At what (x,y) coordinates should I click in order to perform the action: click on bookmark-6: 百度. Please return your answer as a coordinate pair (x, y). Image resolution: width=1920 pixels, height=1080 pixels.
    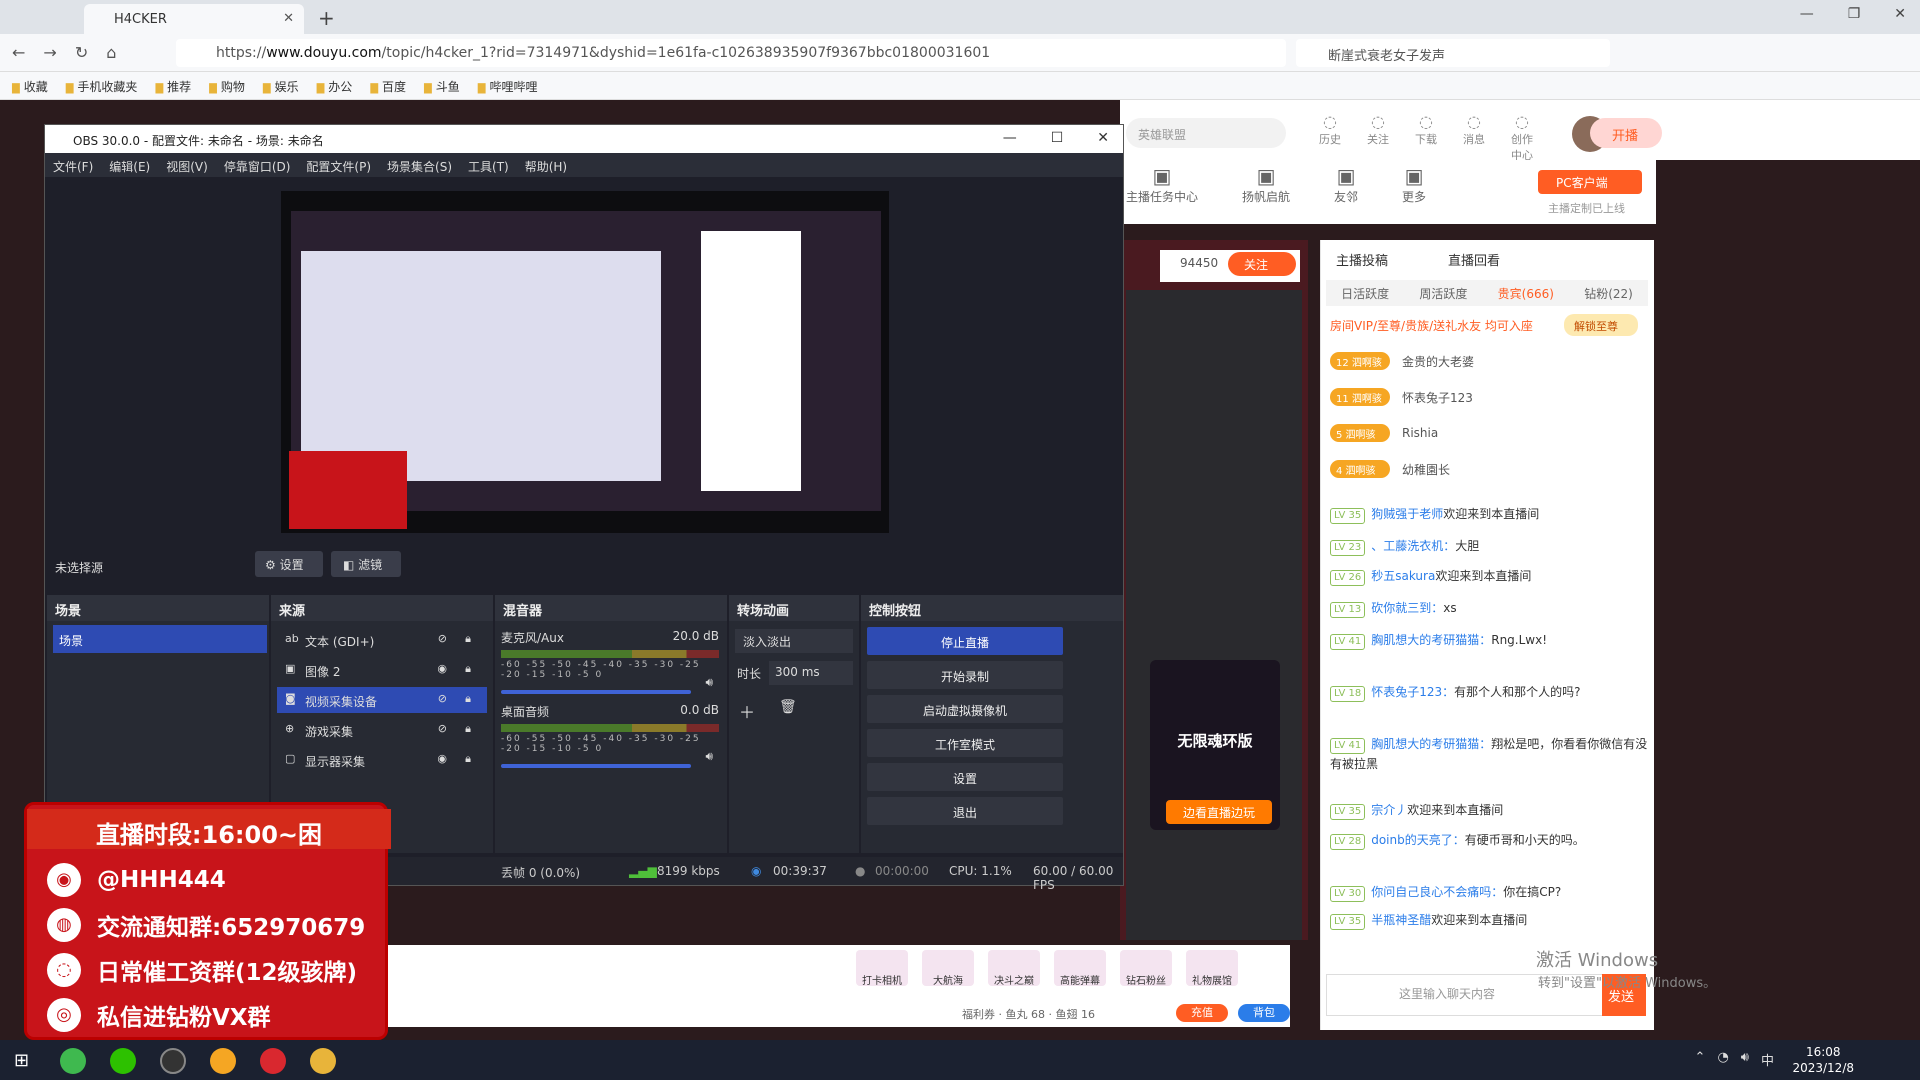
    Looking at the image, I should click on (388, 88).